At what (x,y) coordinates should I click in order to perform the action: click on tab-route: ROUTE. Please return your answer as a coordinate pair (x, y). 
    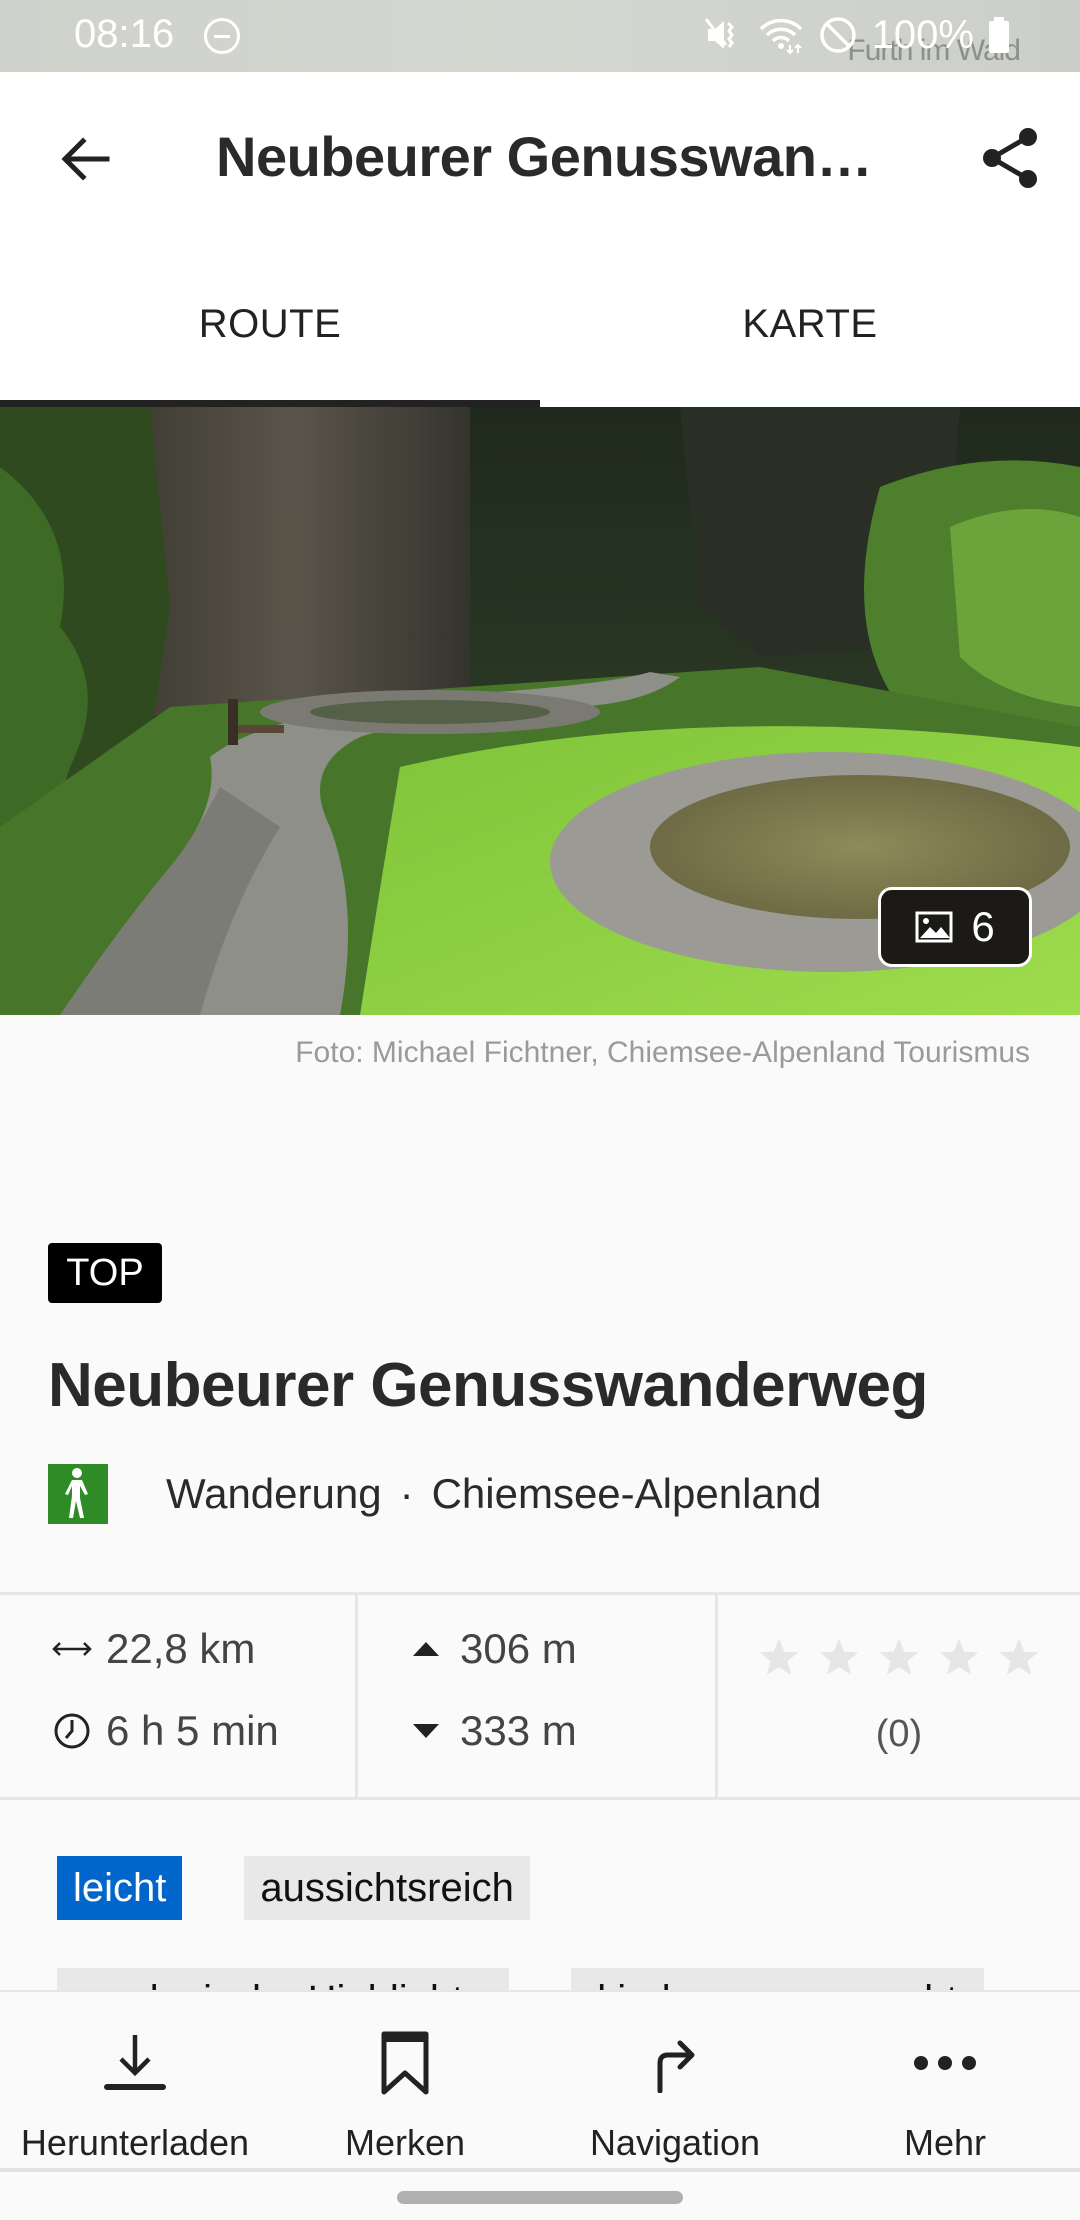
    Looking at the image, I should click on (270, 324).